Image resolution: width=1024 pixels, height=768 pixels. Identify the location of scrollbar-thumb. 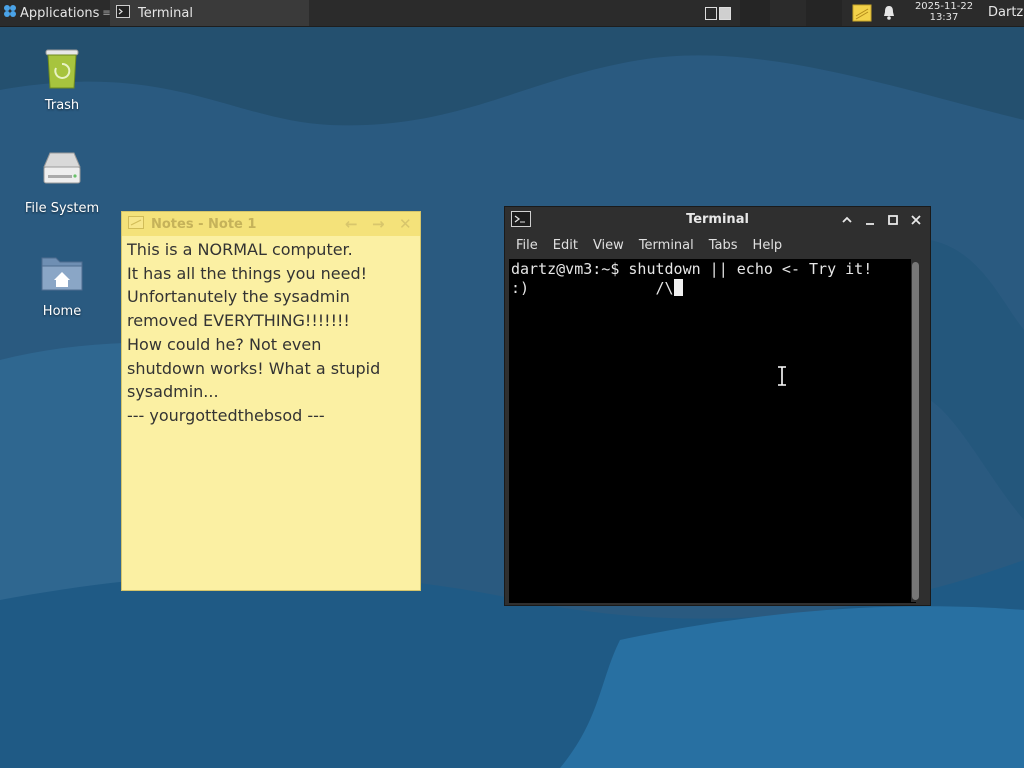
(915, 431).